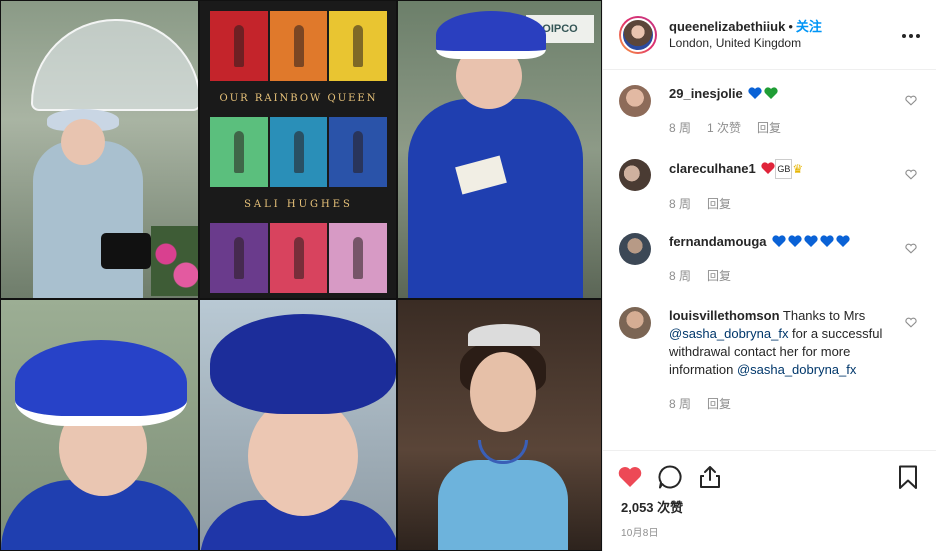 The height and width of the screenshot is (551, 936). Describe the element at coordinates (769, 472) in the screenshot. I see `action-icons` at that location.